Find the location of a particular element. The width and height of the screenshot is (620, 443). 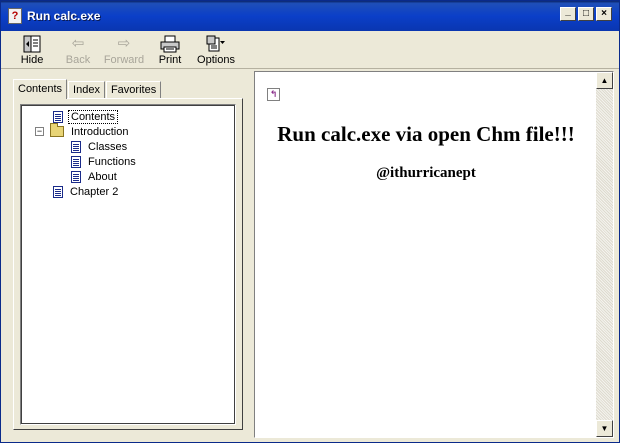

tab-favorites: Favorites is located at coordinates (133, 90).